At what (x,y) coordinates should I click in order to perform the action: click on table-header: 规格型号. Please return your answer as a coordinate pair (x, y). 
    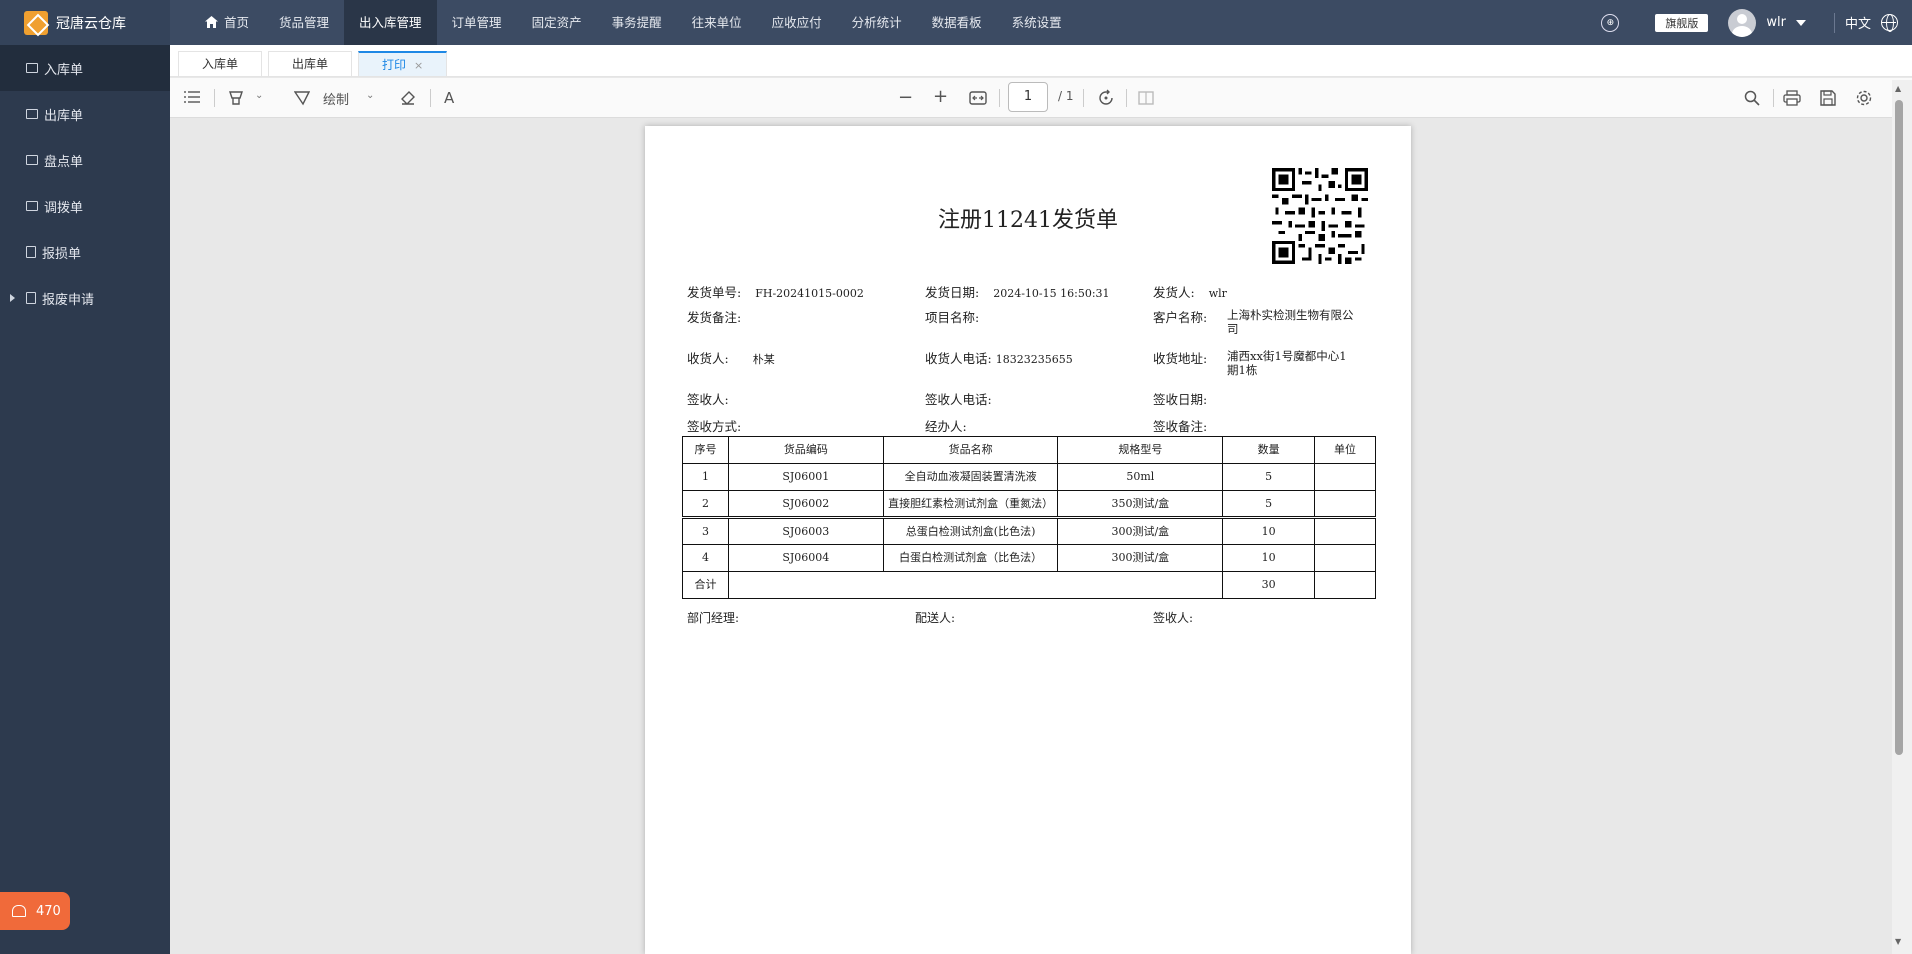
    Looking at the image, I should click on (1140, 450).